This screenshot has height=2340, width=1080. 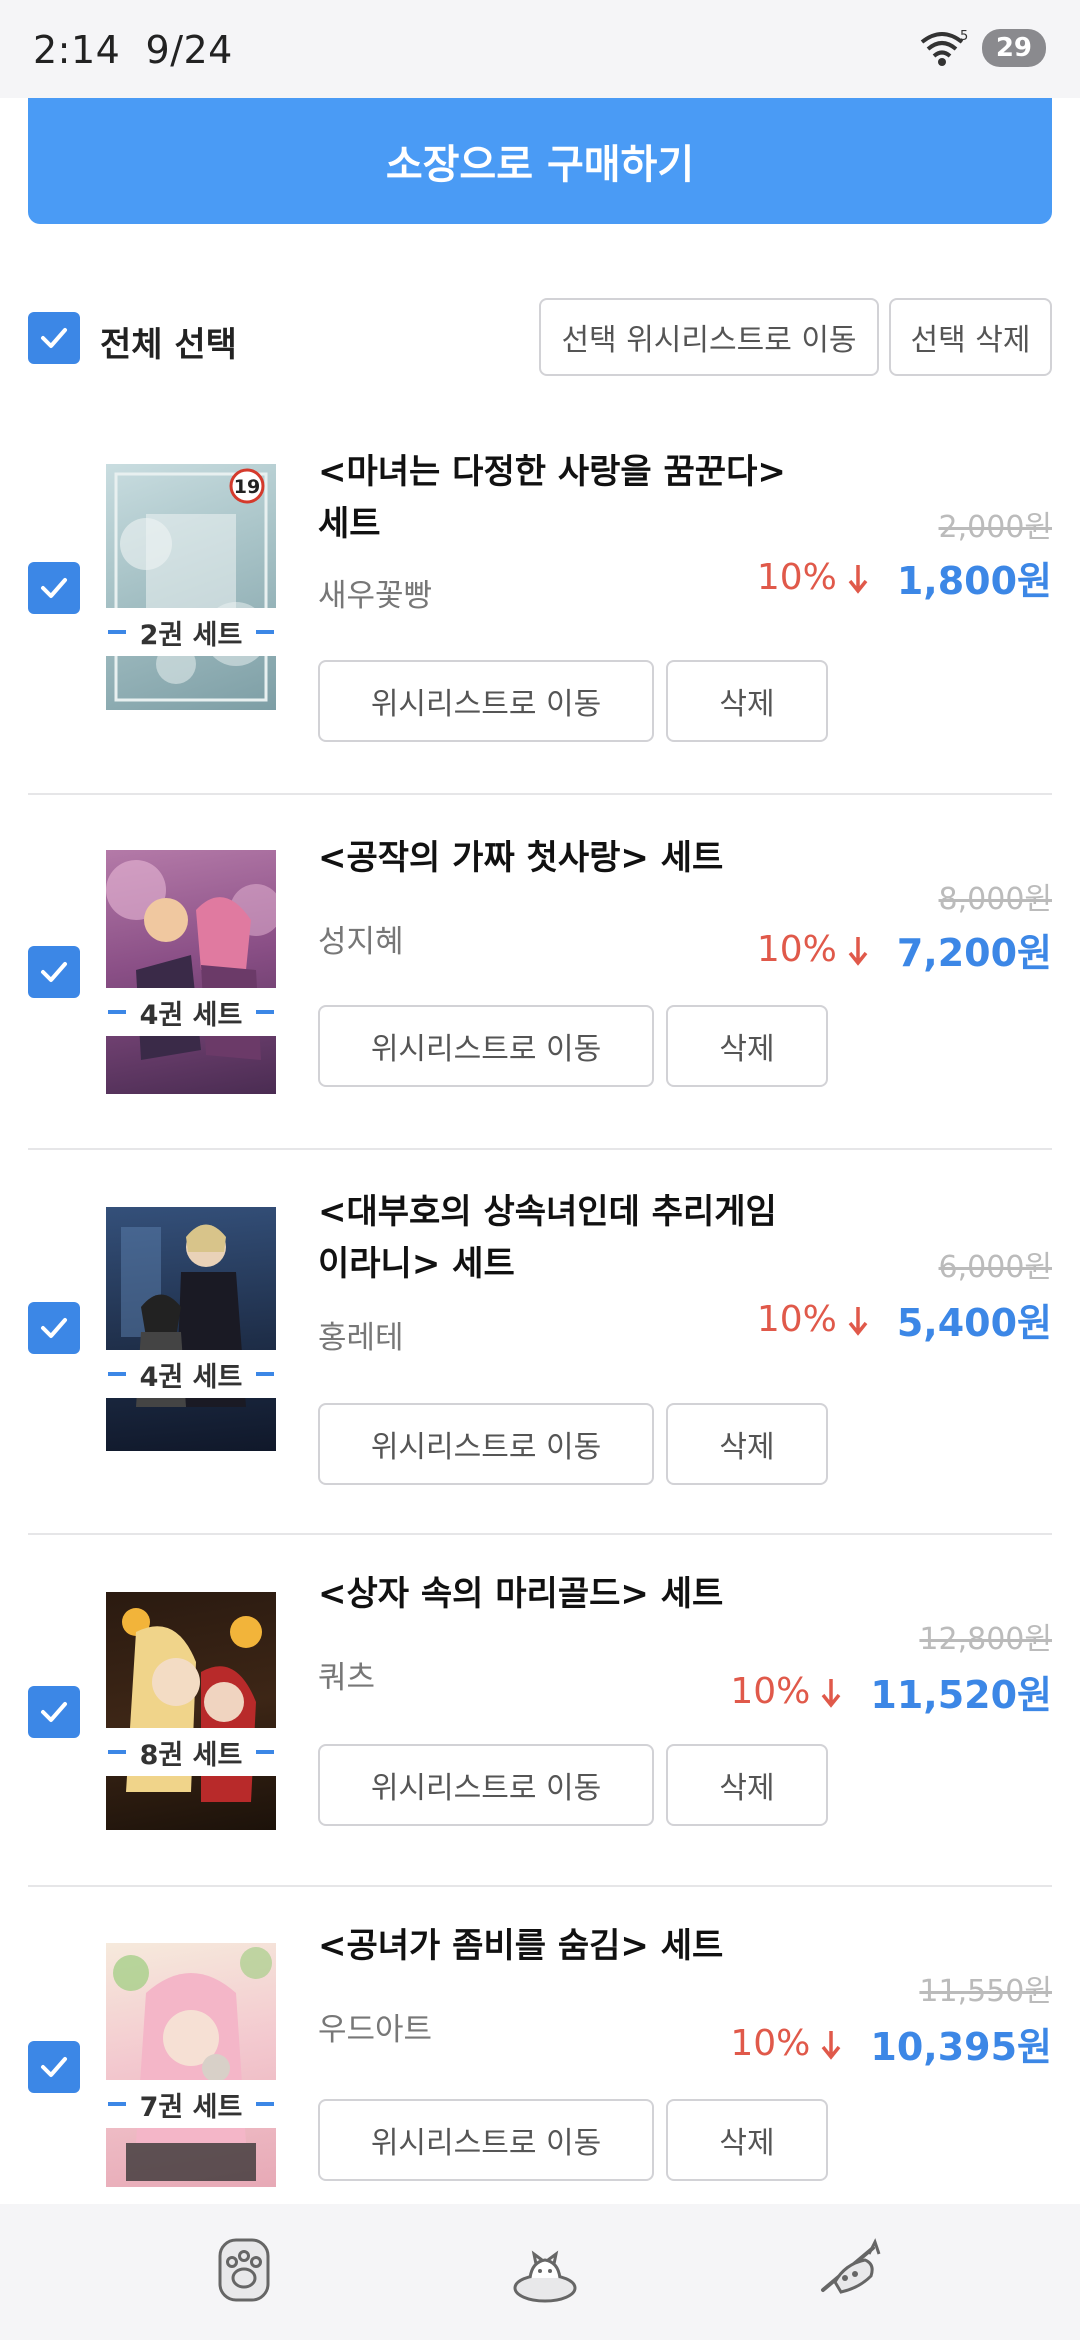 I want to click on item-author: 성지혜, so click(x=361, y=942).